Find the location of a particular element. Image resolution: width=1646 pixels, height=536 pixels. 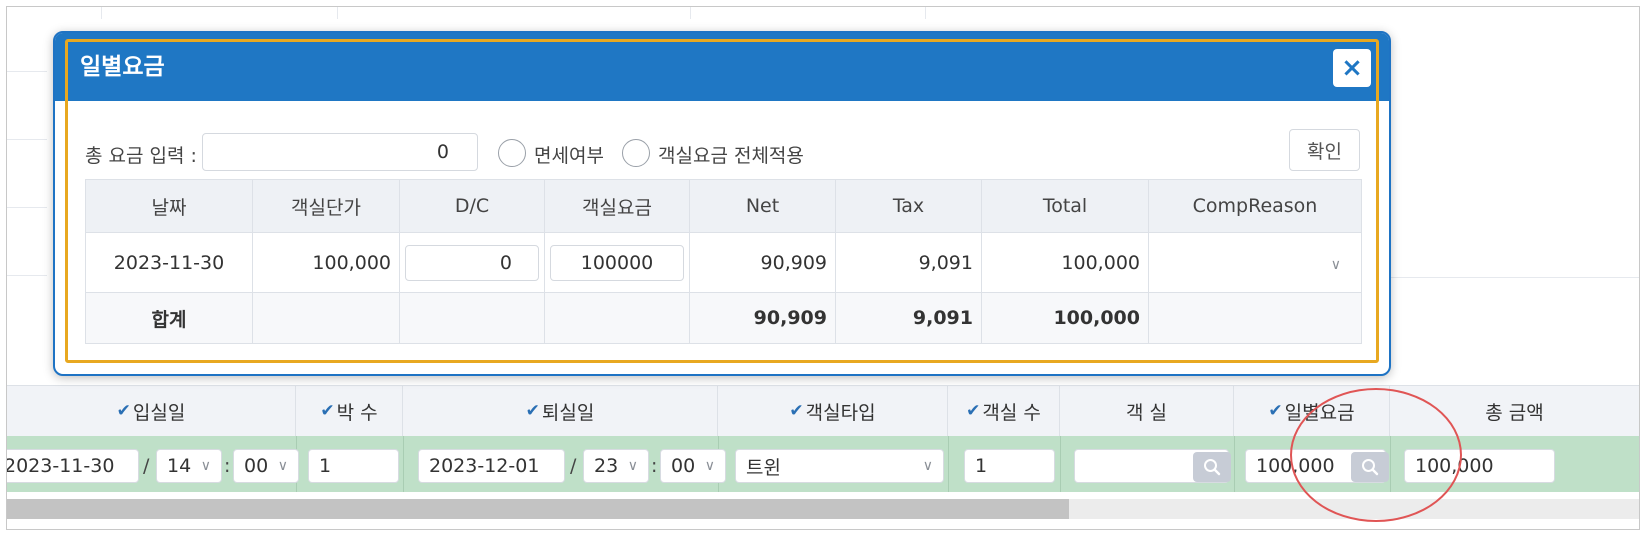

header-room-type: ✔ 객실타입 is located at coordinates (833, 411).